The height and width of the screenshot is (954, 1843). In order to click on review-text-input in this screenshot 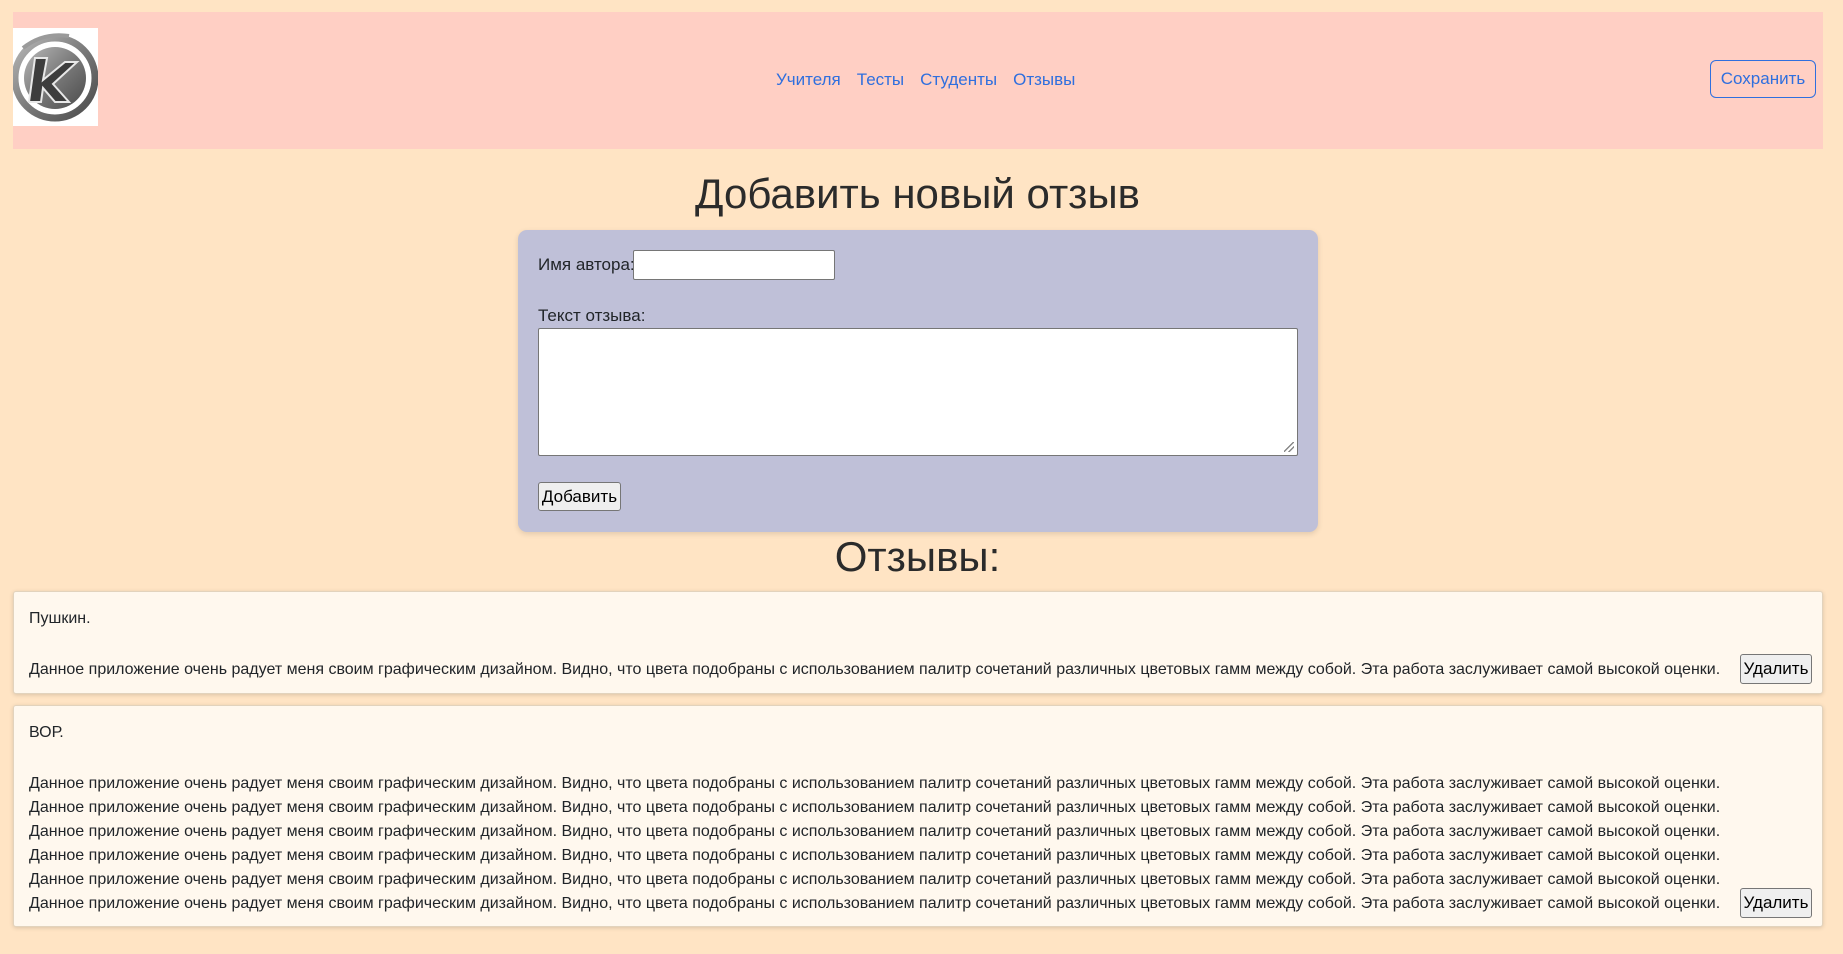, I will do `click(918, 392)`.